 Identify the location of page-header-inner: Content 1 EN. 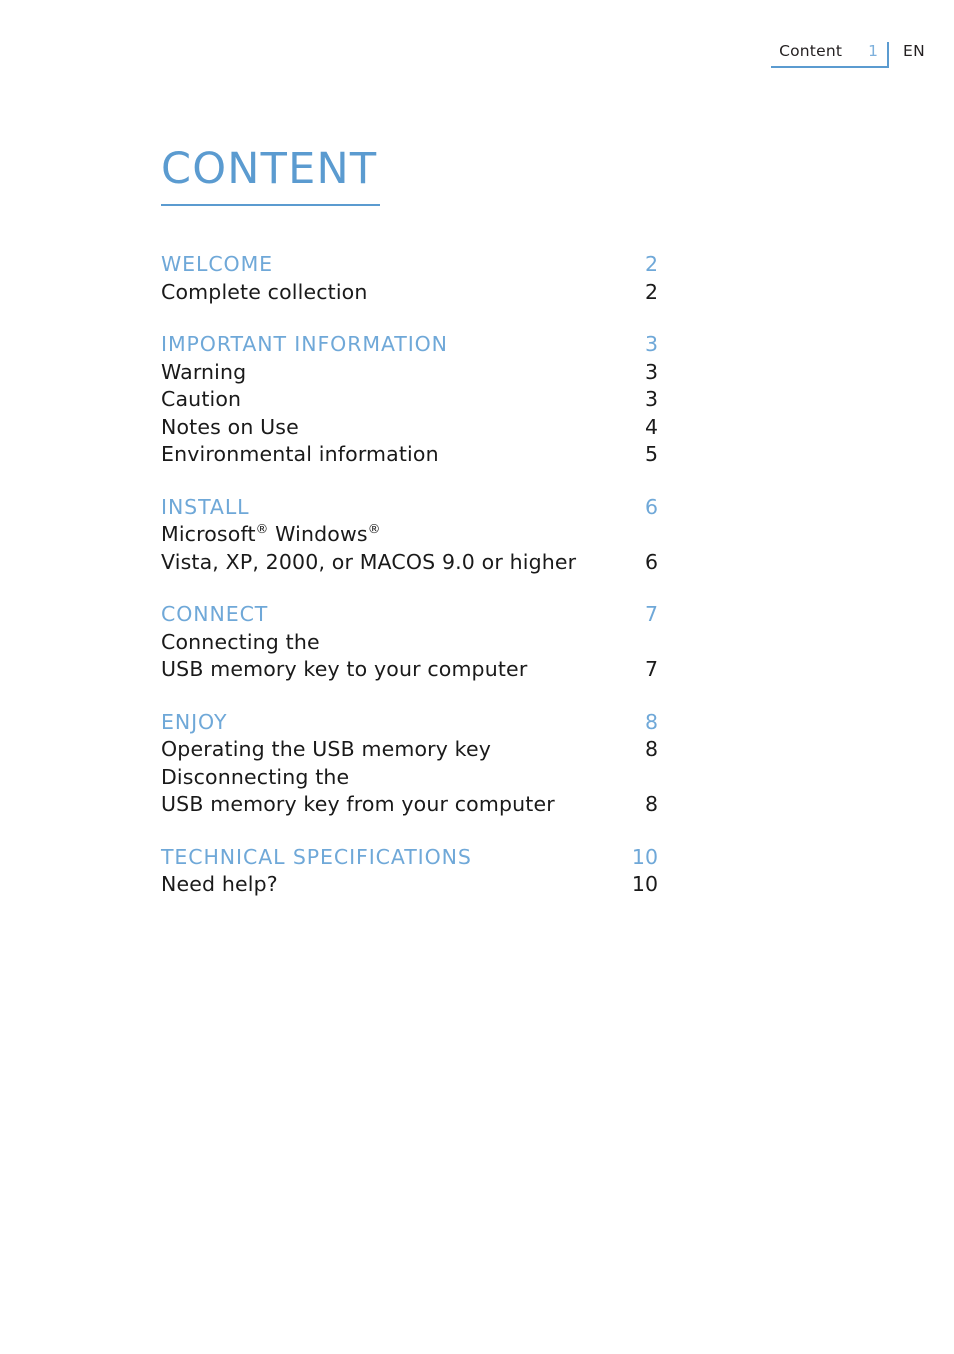
(848, 55).